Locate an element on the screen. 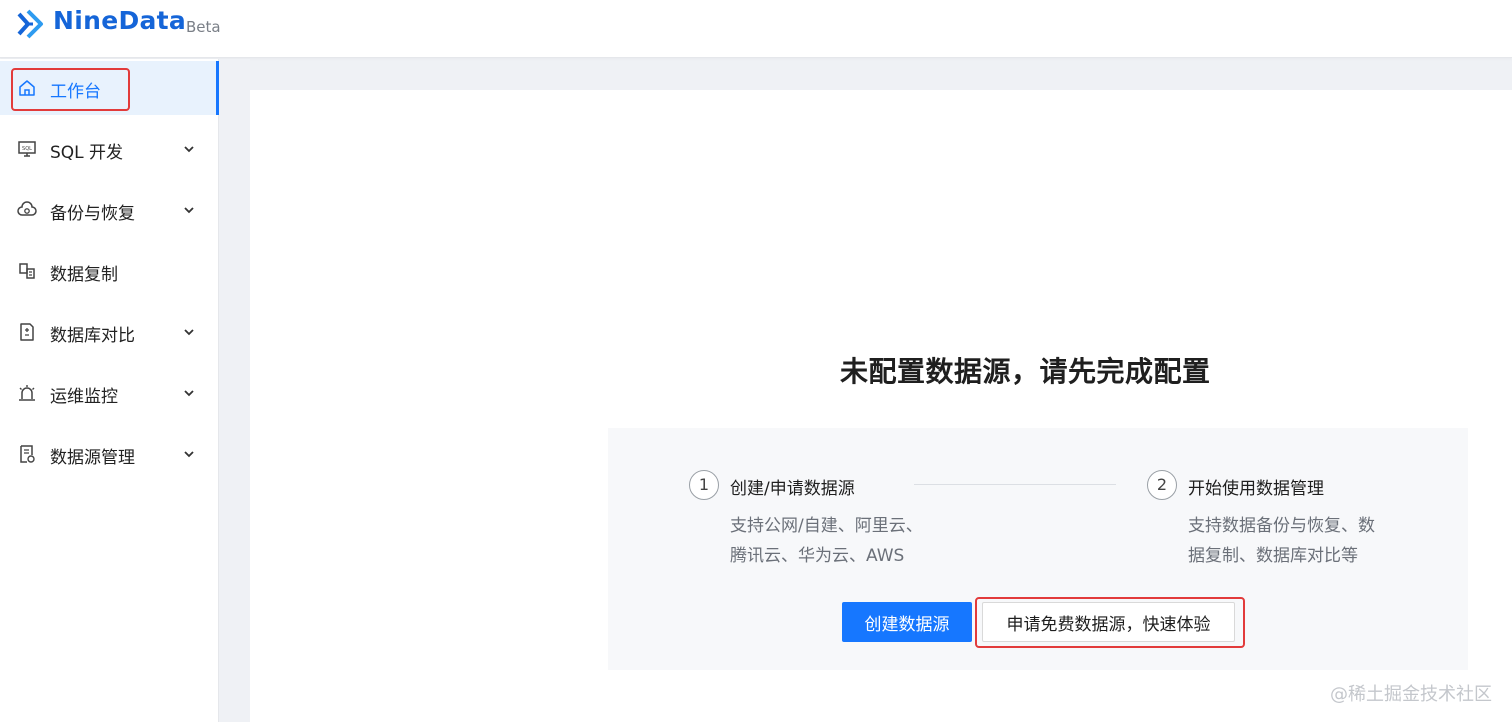 The height and width of the screenshot is (722, 1512). sidebar-item-label: 数据复制 is located at coordinates (84, 275).